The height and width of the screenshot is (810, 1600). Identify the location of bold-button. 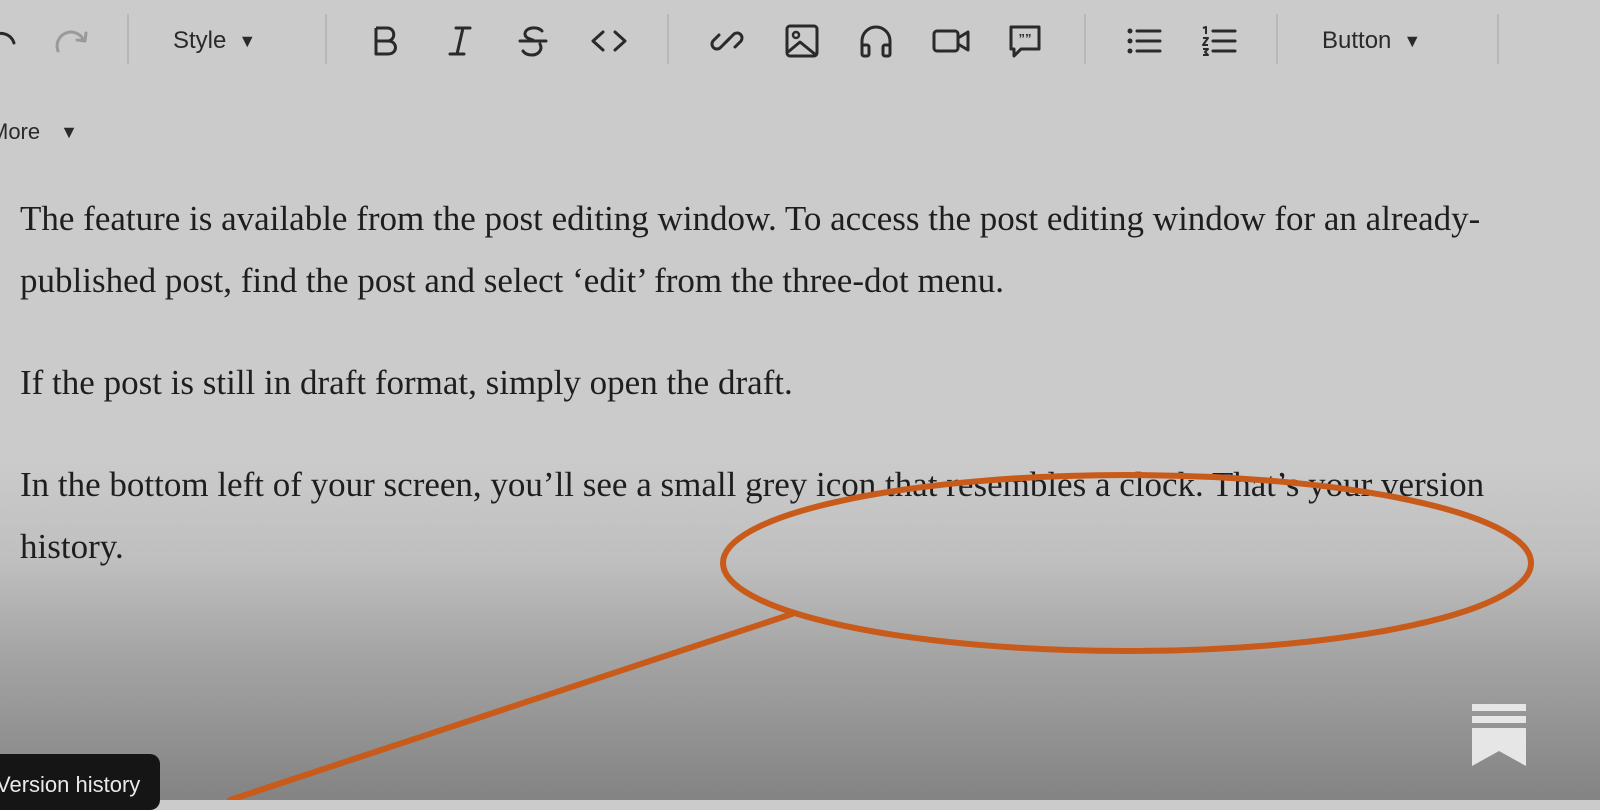
(385, 41).